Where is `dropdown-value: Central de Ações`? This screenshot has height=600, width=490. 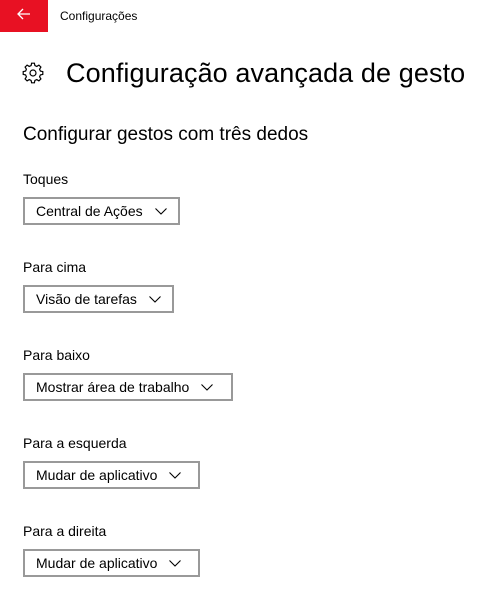
dropdown-value: Central de Ações is located at coordinates (89, 211).